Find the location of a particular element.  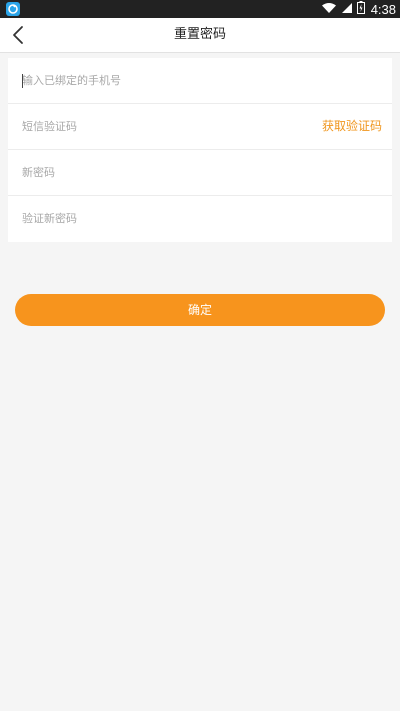

app-logo-icon is located at coordinates (13, 9).